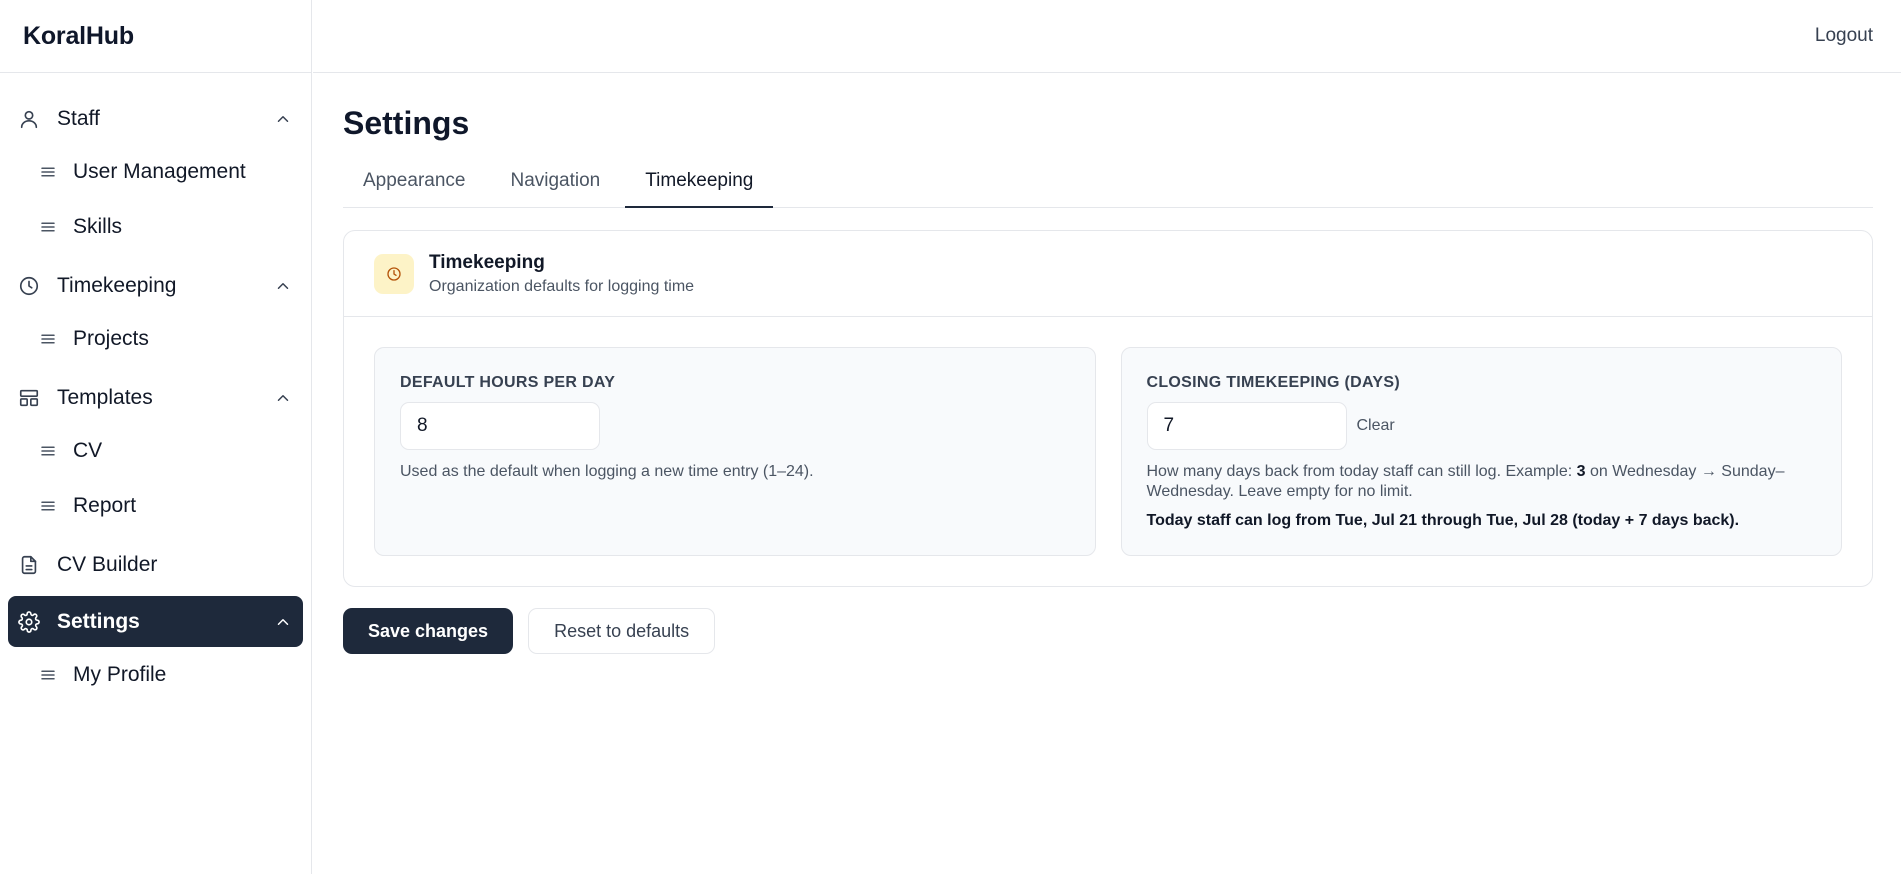 Image resolution: width=1901 pixels, height=874 pixels. What do you see at coordinates (1107, 36) in the screenshot?
I see `top-bar: Logout` at bounding box center [1107, 36].